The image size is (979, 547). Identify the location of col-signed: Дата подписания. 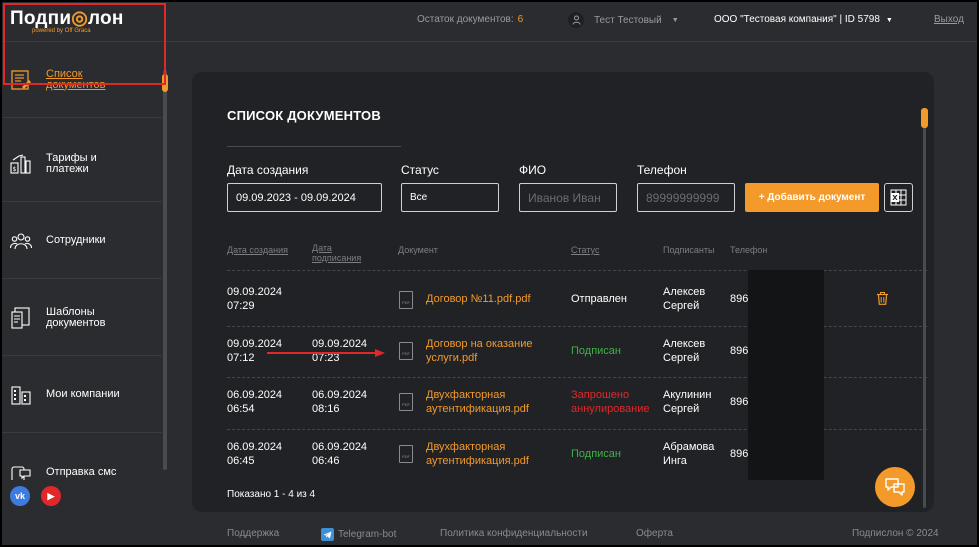
(336, 253).